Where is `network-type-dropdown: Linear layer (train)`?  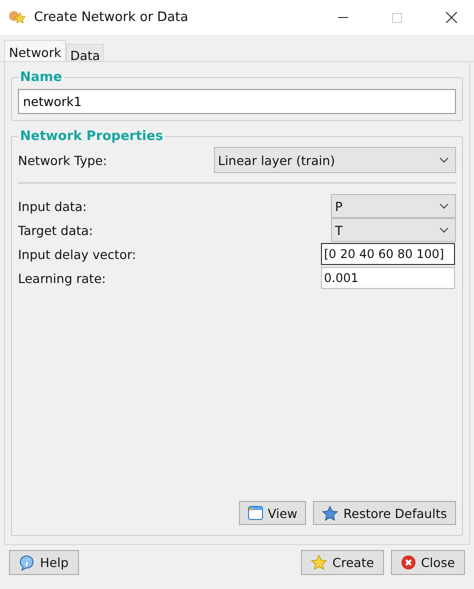 network-type-dropdown: Linear layer (train) is located at coordinates (335, 160).